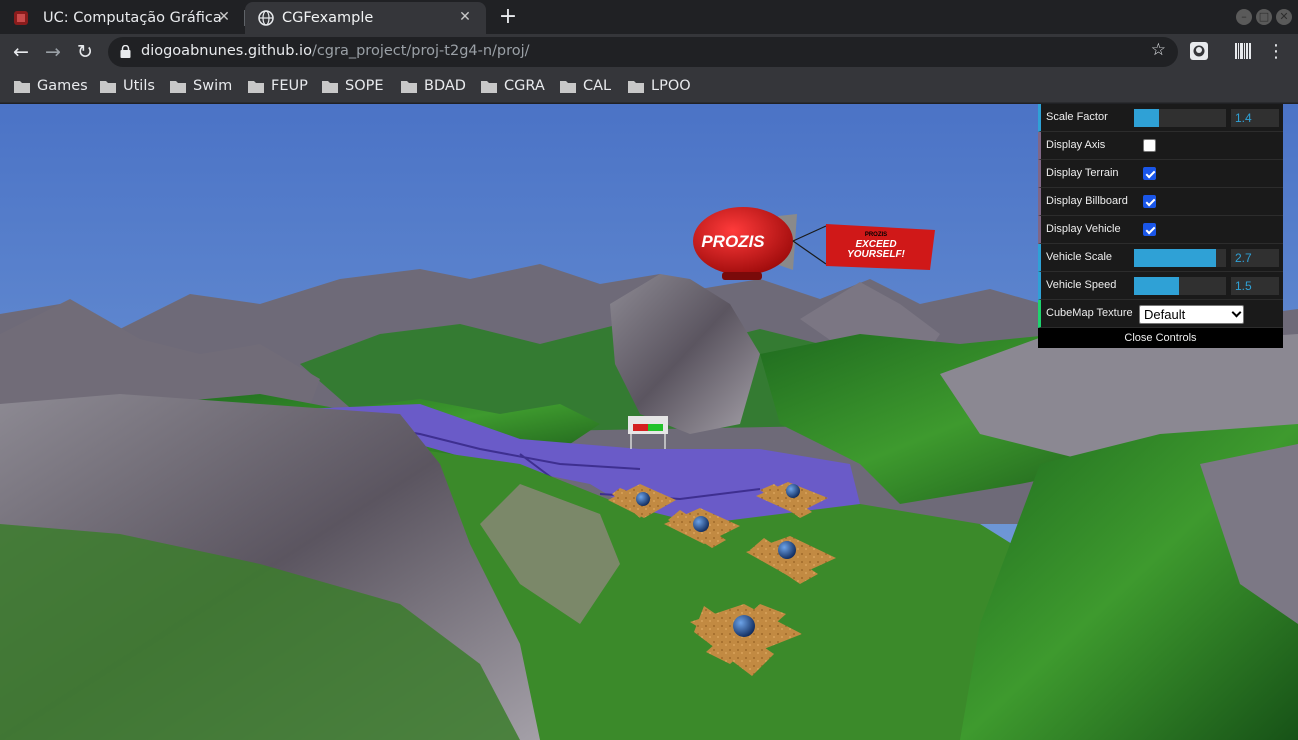  Describe the element at coordinates (139, 86) in the screenshot. I see `bookmark-label: Utils` at that location.